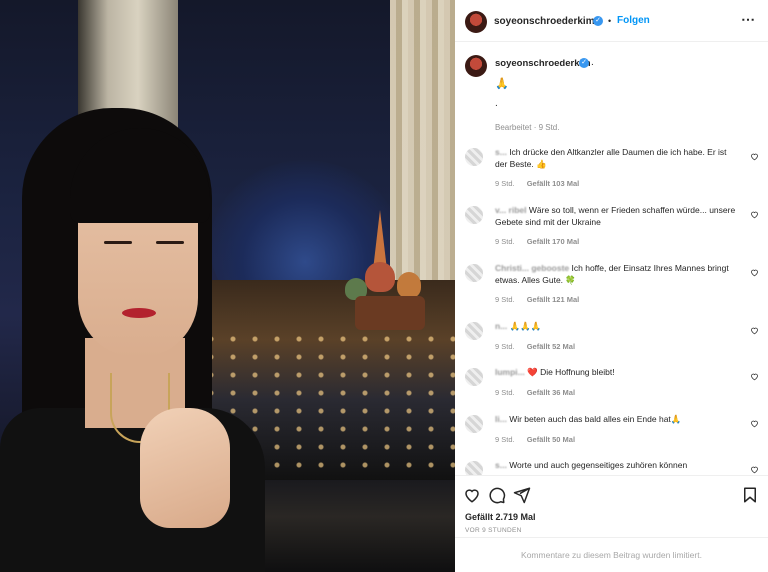 The height and width of the screenshot is (572, 768). I want to click on caption-username: soyeonschroederkim, so click(543, 63).